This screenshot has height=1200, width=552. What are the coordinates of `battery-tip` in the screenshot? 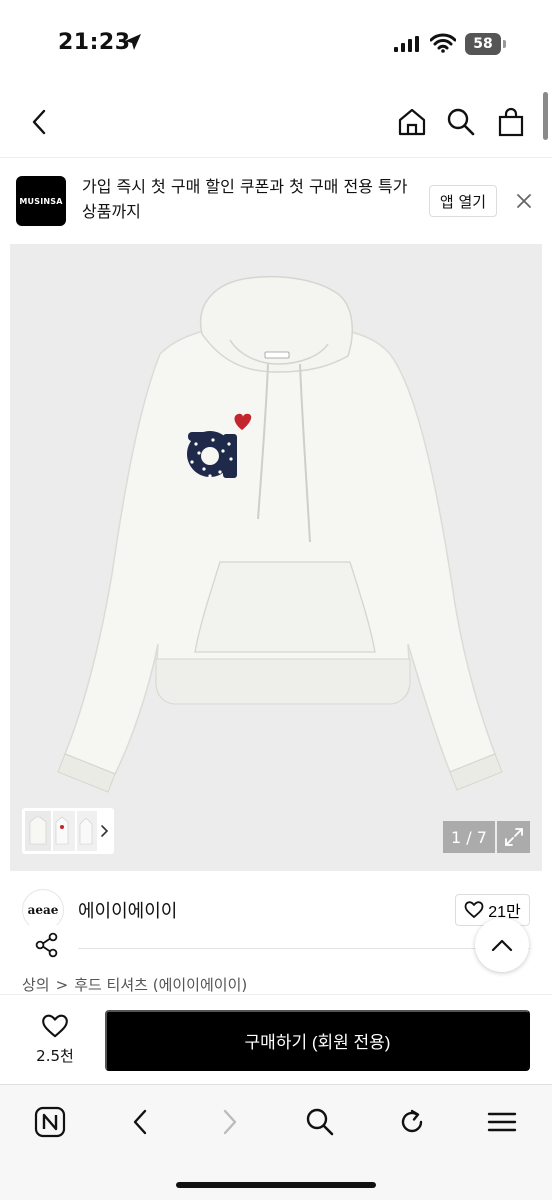 It's located at (504, 44).